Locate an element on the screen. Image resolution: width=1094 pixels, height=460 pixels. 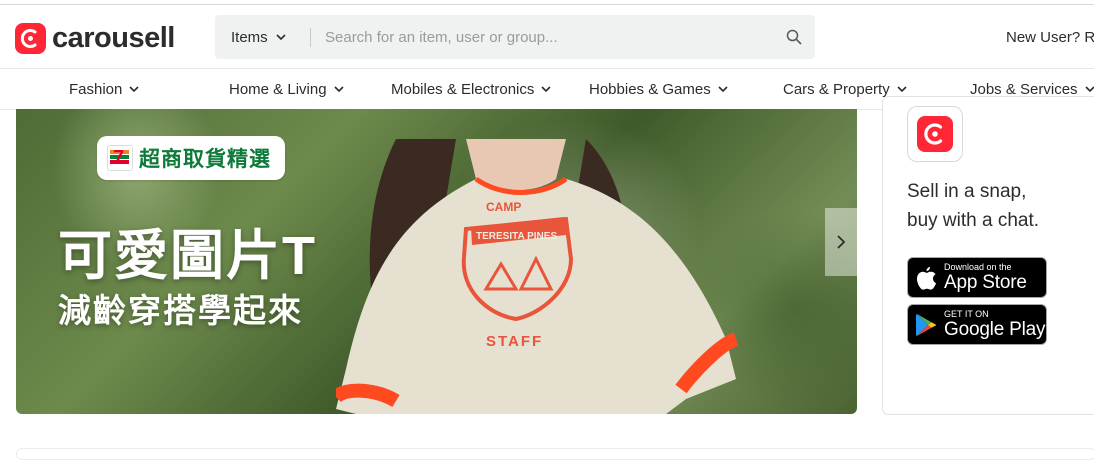
category-fashion: Fashion is located at coordinates (104, 89).